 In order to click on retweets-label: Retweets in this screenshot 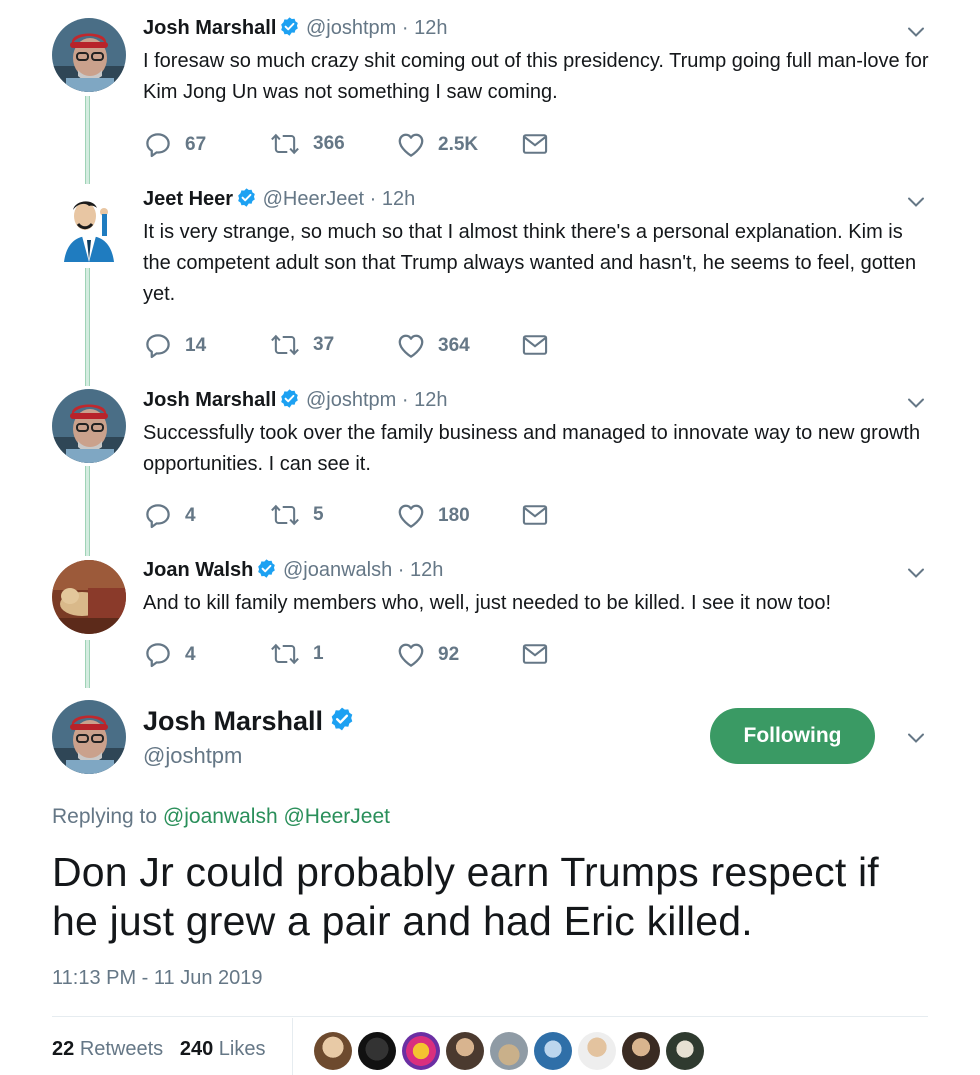, I will do `click(121, 1049)`.